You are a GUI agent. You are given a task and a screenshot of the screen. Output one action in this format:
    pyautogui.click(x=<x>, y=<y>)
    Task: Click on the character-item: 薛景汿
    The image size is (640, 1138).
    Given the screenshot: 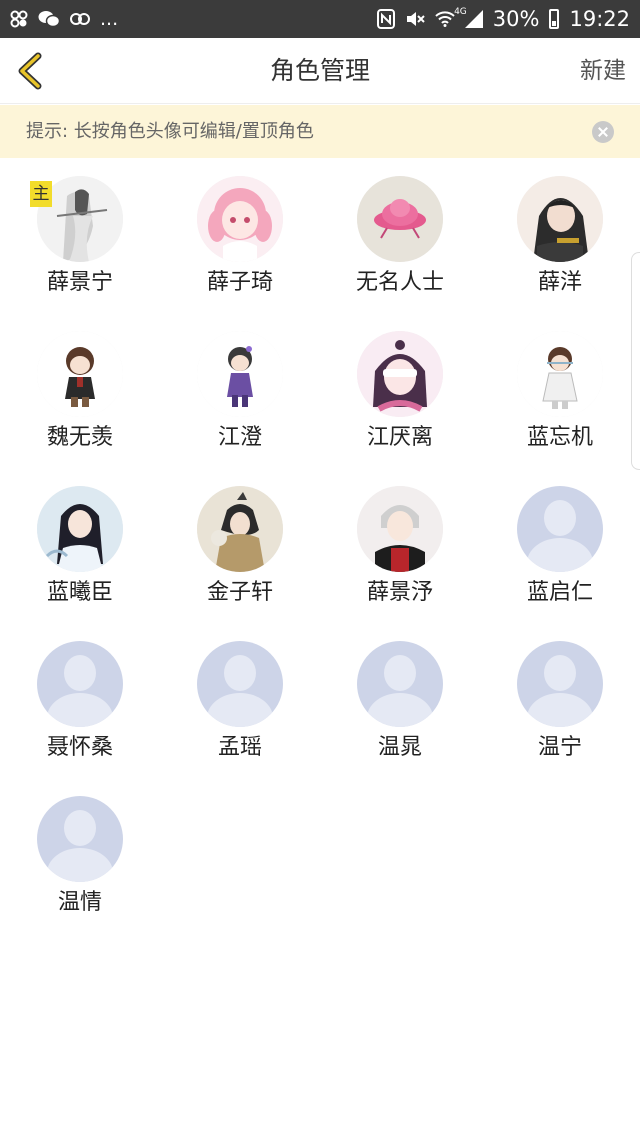 What is the action you would take?
    pyautogui.click(x=400, y=547)
    